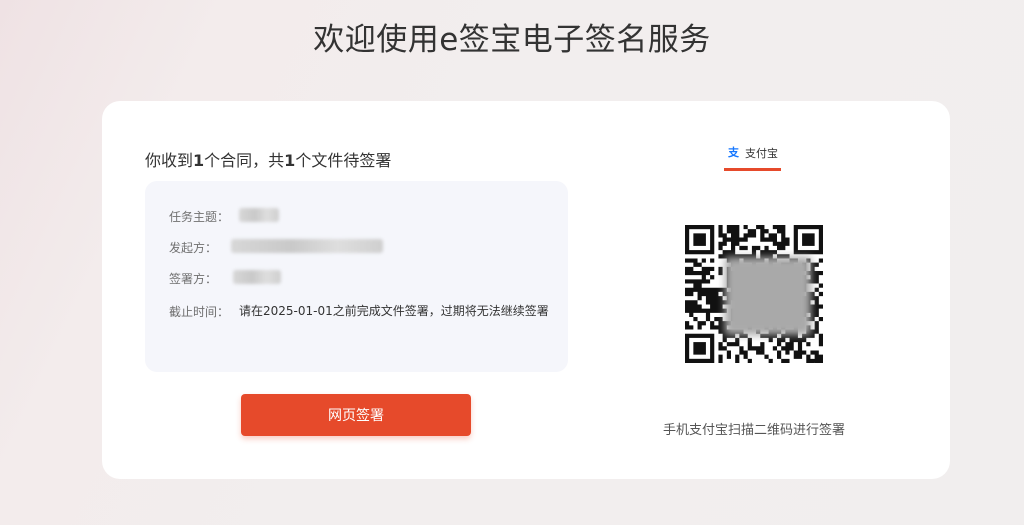 The width and height of the screenshot is (1024, 525). What do you see at coordinates (356, 415) in the screenshot?
I see `web-sign-button: 网页签署` at bounding box center [356, 415].